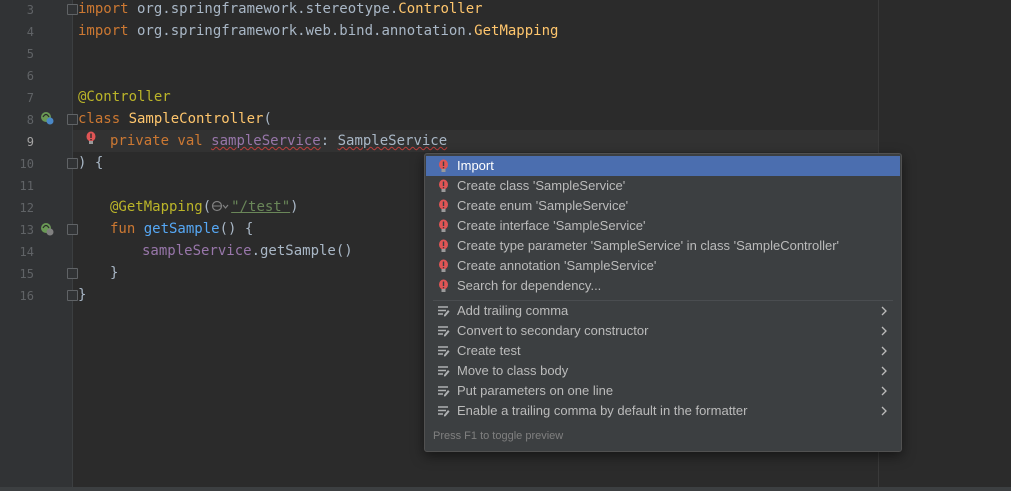 The height and width of the screenshot is (491, 1011). Describe the element at coordinates (302, 251) in the screenshot. I see `method-call: .getSample()` at that location.